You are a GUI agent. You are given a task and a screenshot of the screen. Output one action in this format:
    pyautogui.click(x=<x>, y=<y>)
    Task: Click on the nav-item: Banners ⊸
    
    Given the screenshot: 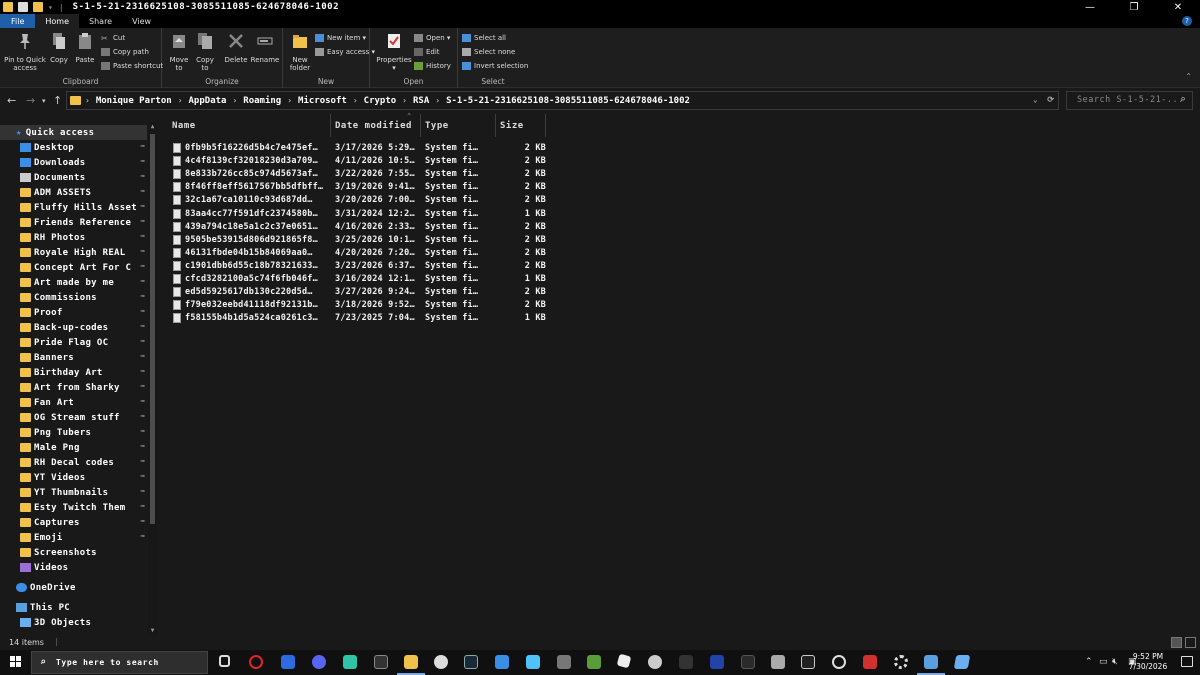 What is the action you would take?
    pyautogui.click(x=73, y=357)
    